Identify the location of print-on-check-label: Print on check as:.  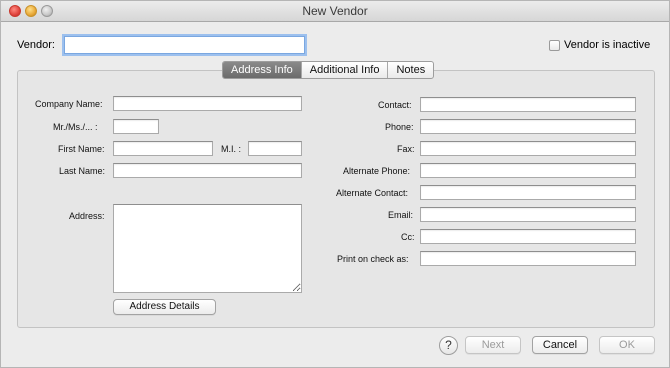
(373, 259).